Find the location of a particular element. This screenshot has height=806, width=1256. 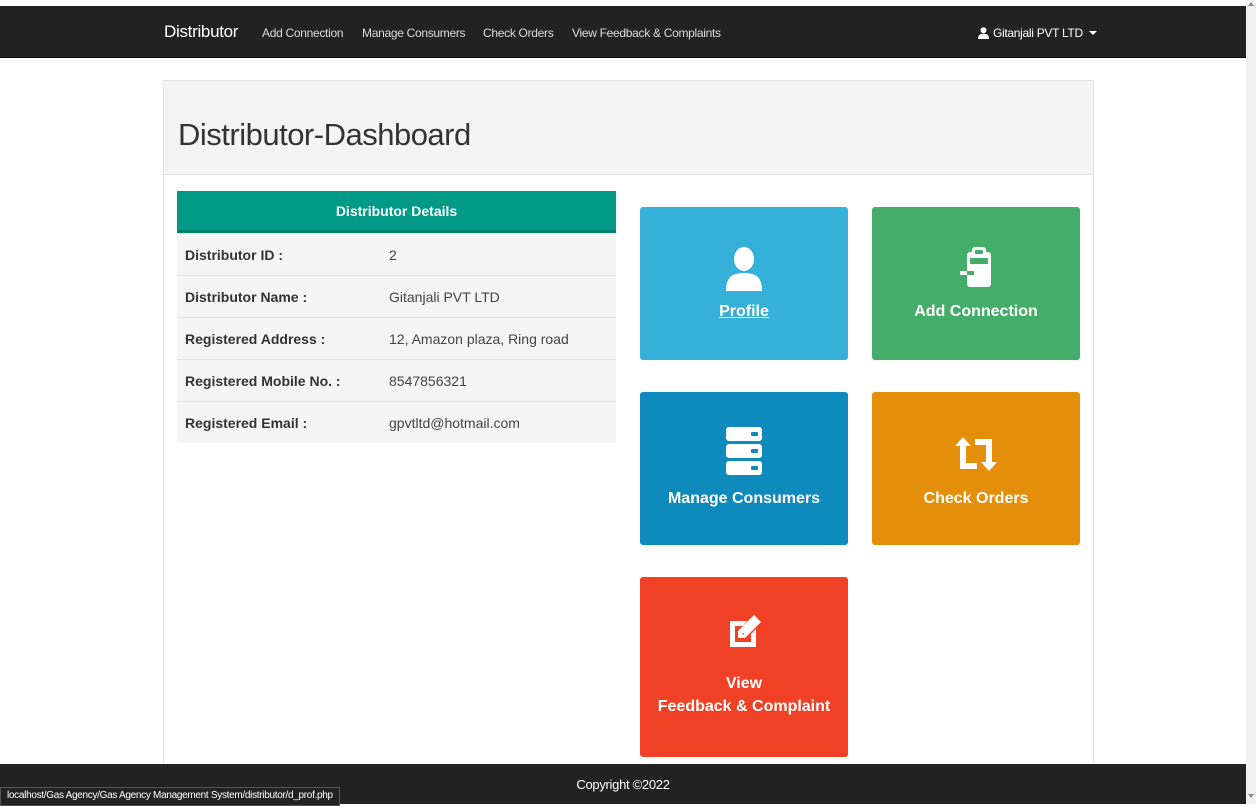

manage-consumers-label: Manage Consumers is located at coordinates (744, 499).